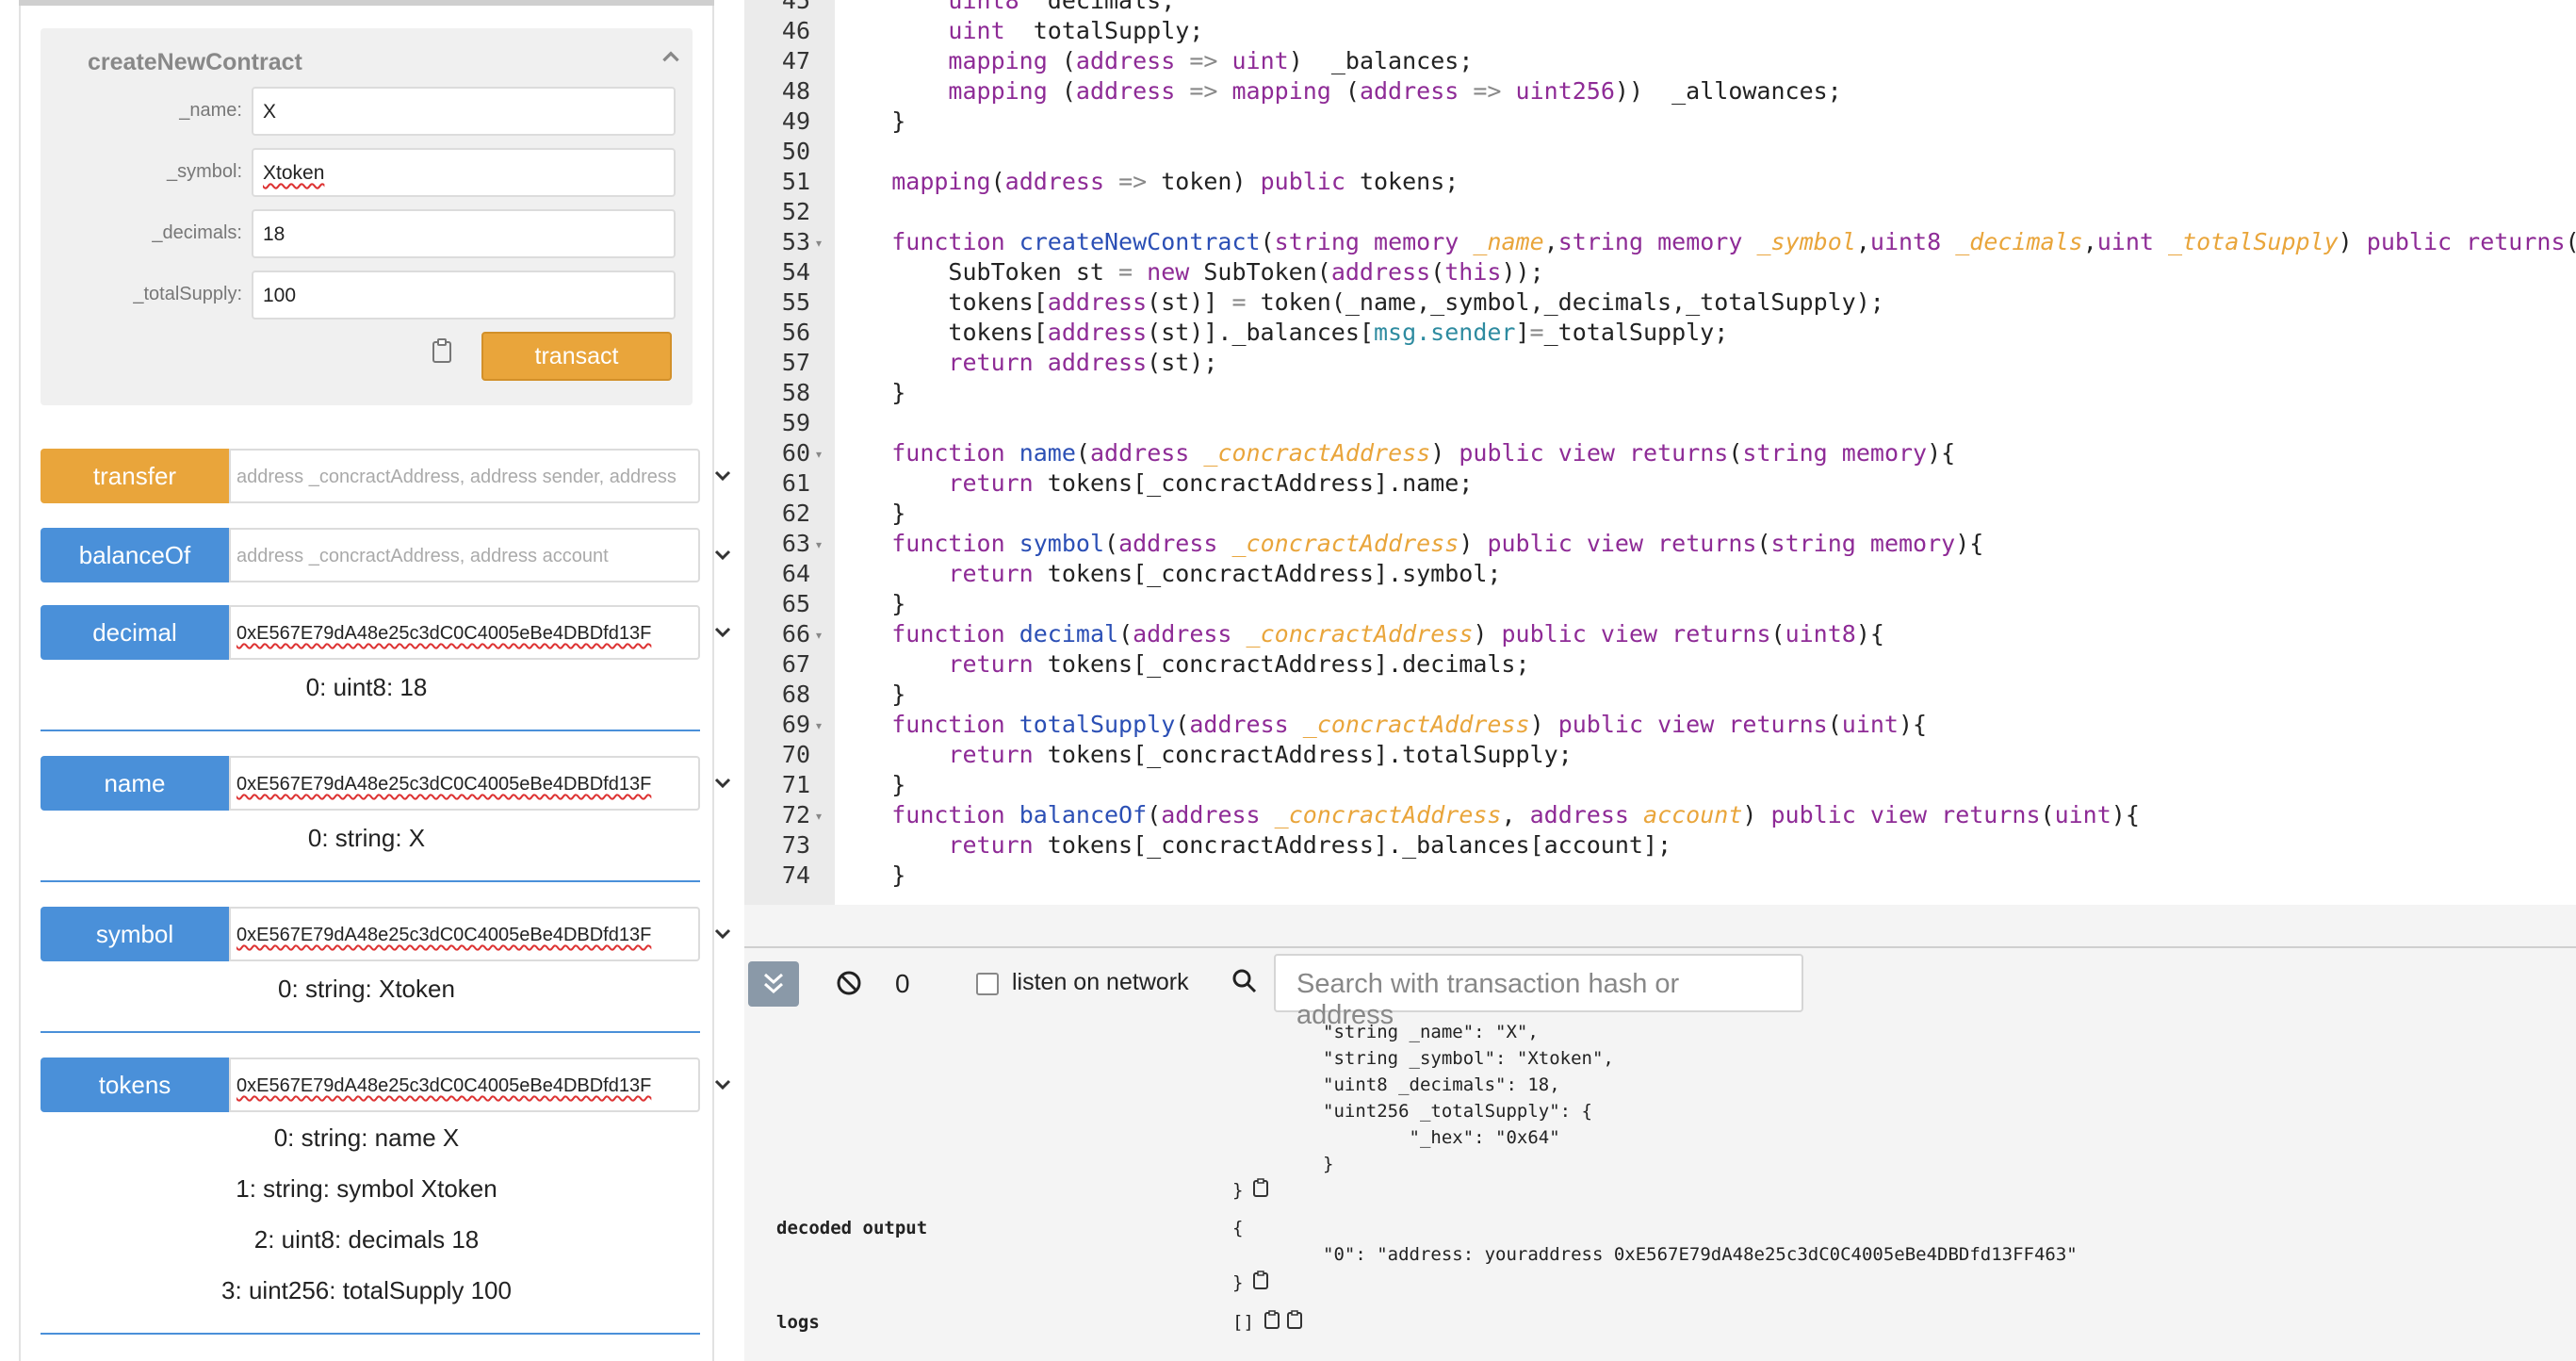 The image size is (2576, 1361). What do you see at coordinates (795, 241) in the screenshot?
I see `line-number: 53` at bounding box center [795, 241].